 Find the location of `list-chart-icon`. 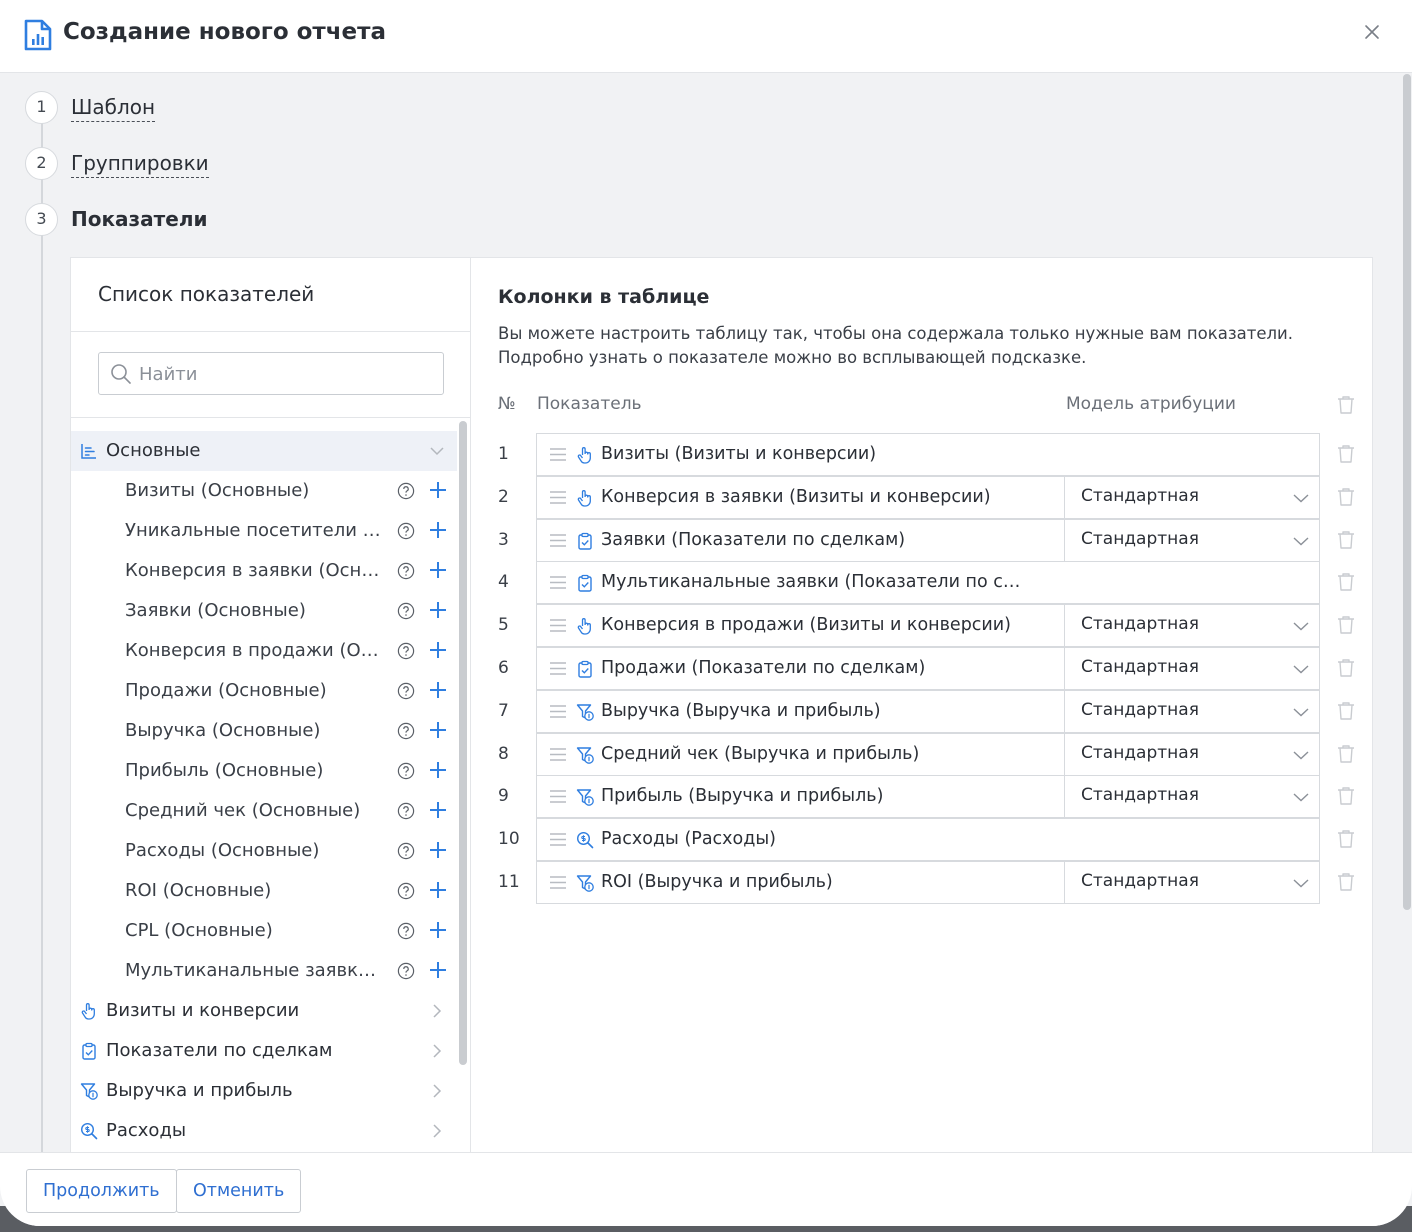

list-chart-icon is located at coordinates (88, 451).